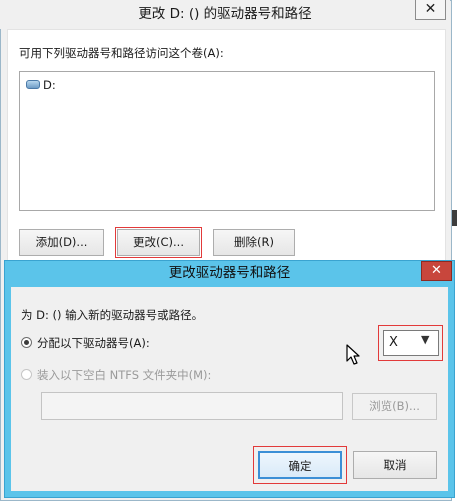 Image resolution: width=457 pixels, height=501 pixels. Describe the element at coordinates (192, 406) in the screenshot. I see `folder-path-input` at that location.